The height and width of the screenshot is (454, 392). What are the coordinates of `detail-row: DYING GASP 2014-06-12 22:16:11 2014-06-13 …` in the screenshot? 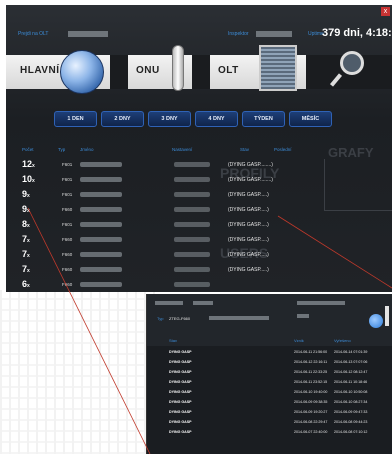 It's located at (269, 362).